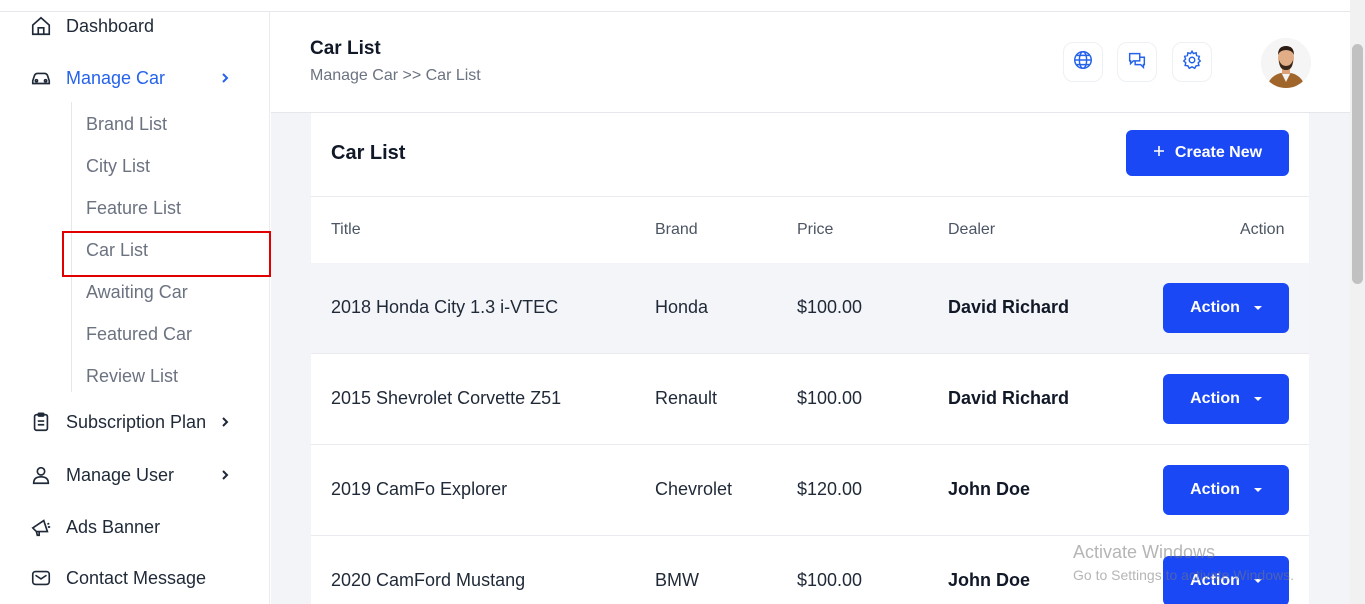 Image resolution: width=1365 pixels, height=604 pixels. Describe the element at coordinates (41, 78) in the screenshot. I see `car-icon` at that location.